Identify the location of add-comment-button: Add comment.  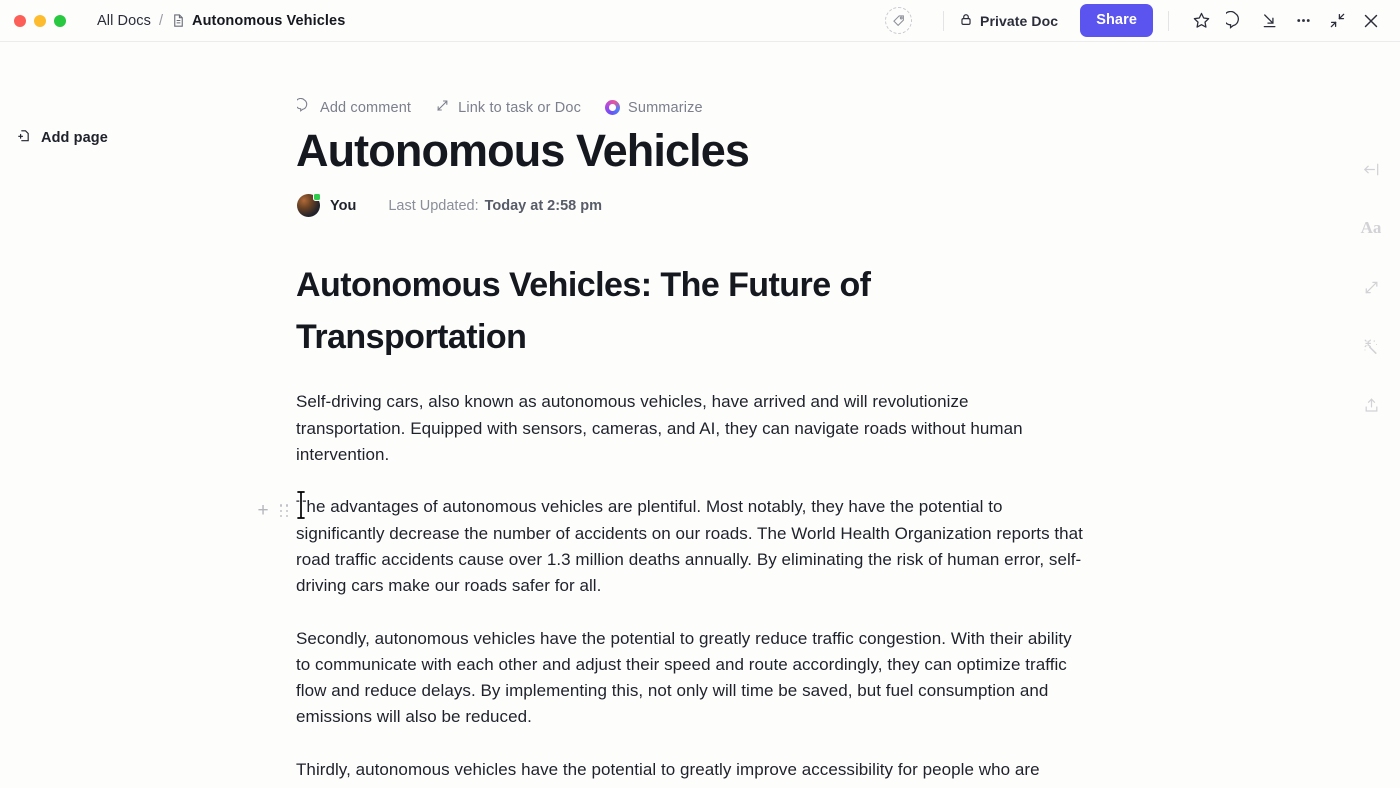
(353, 107).